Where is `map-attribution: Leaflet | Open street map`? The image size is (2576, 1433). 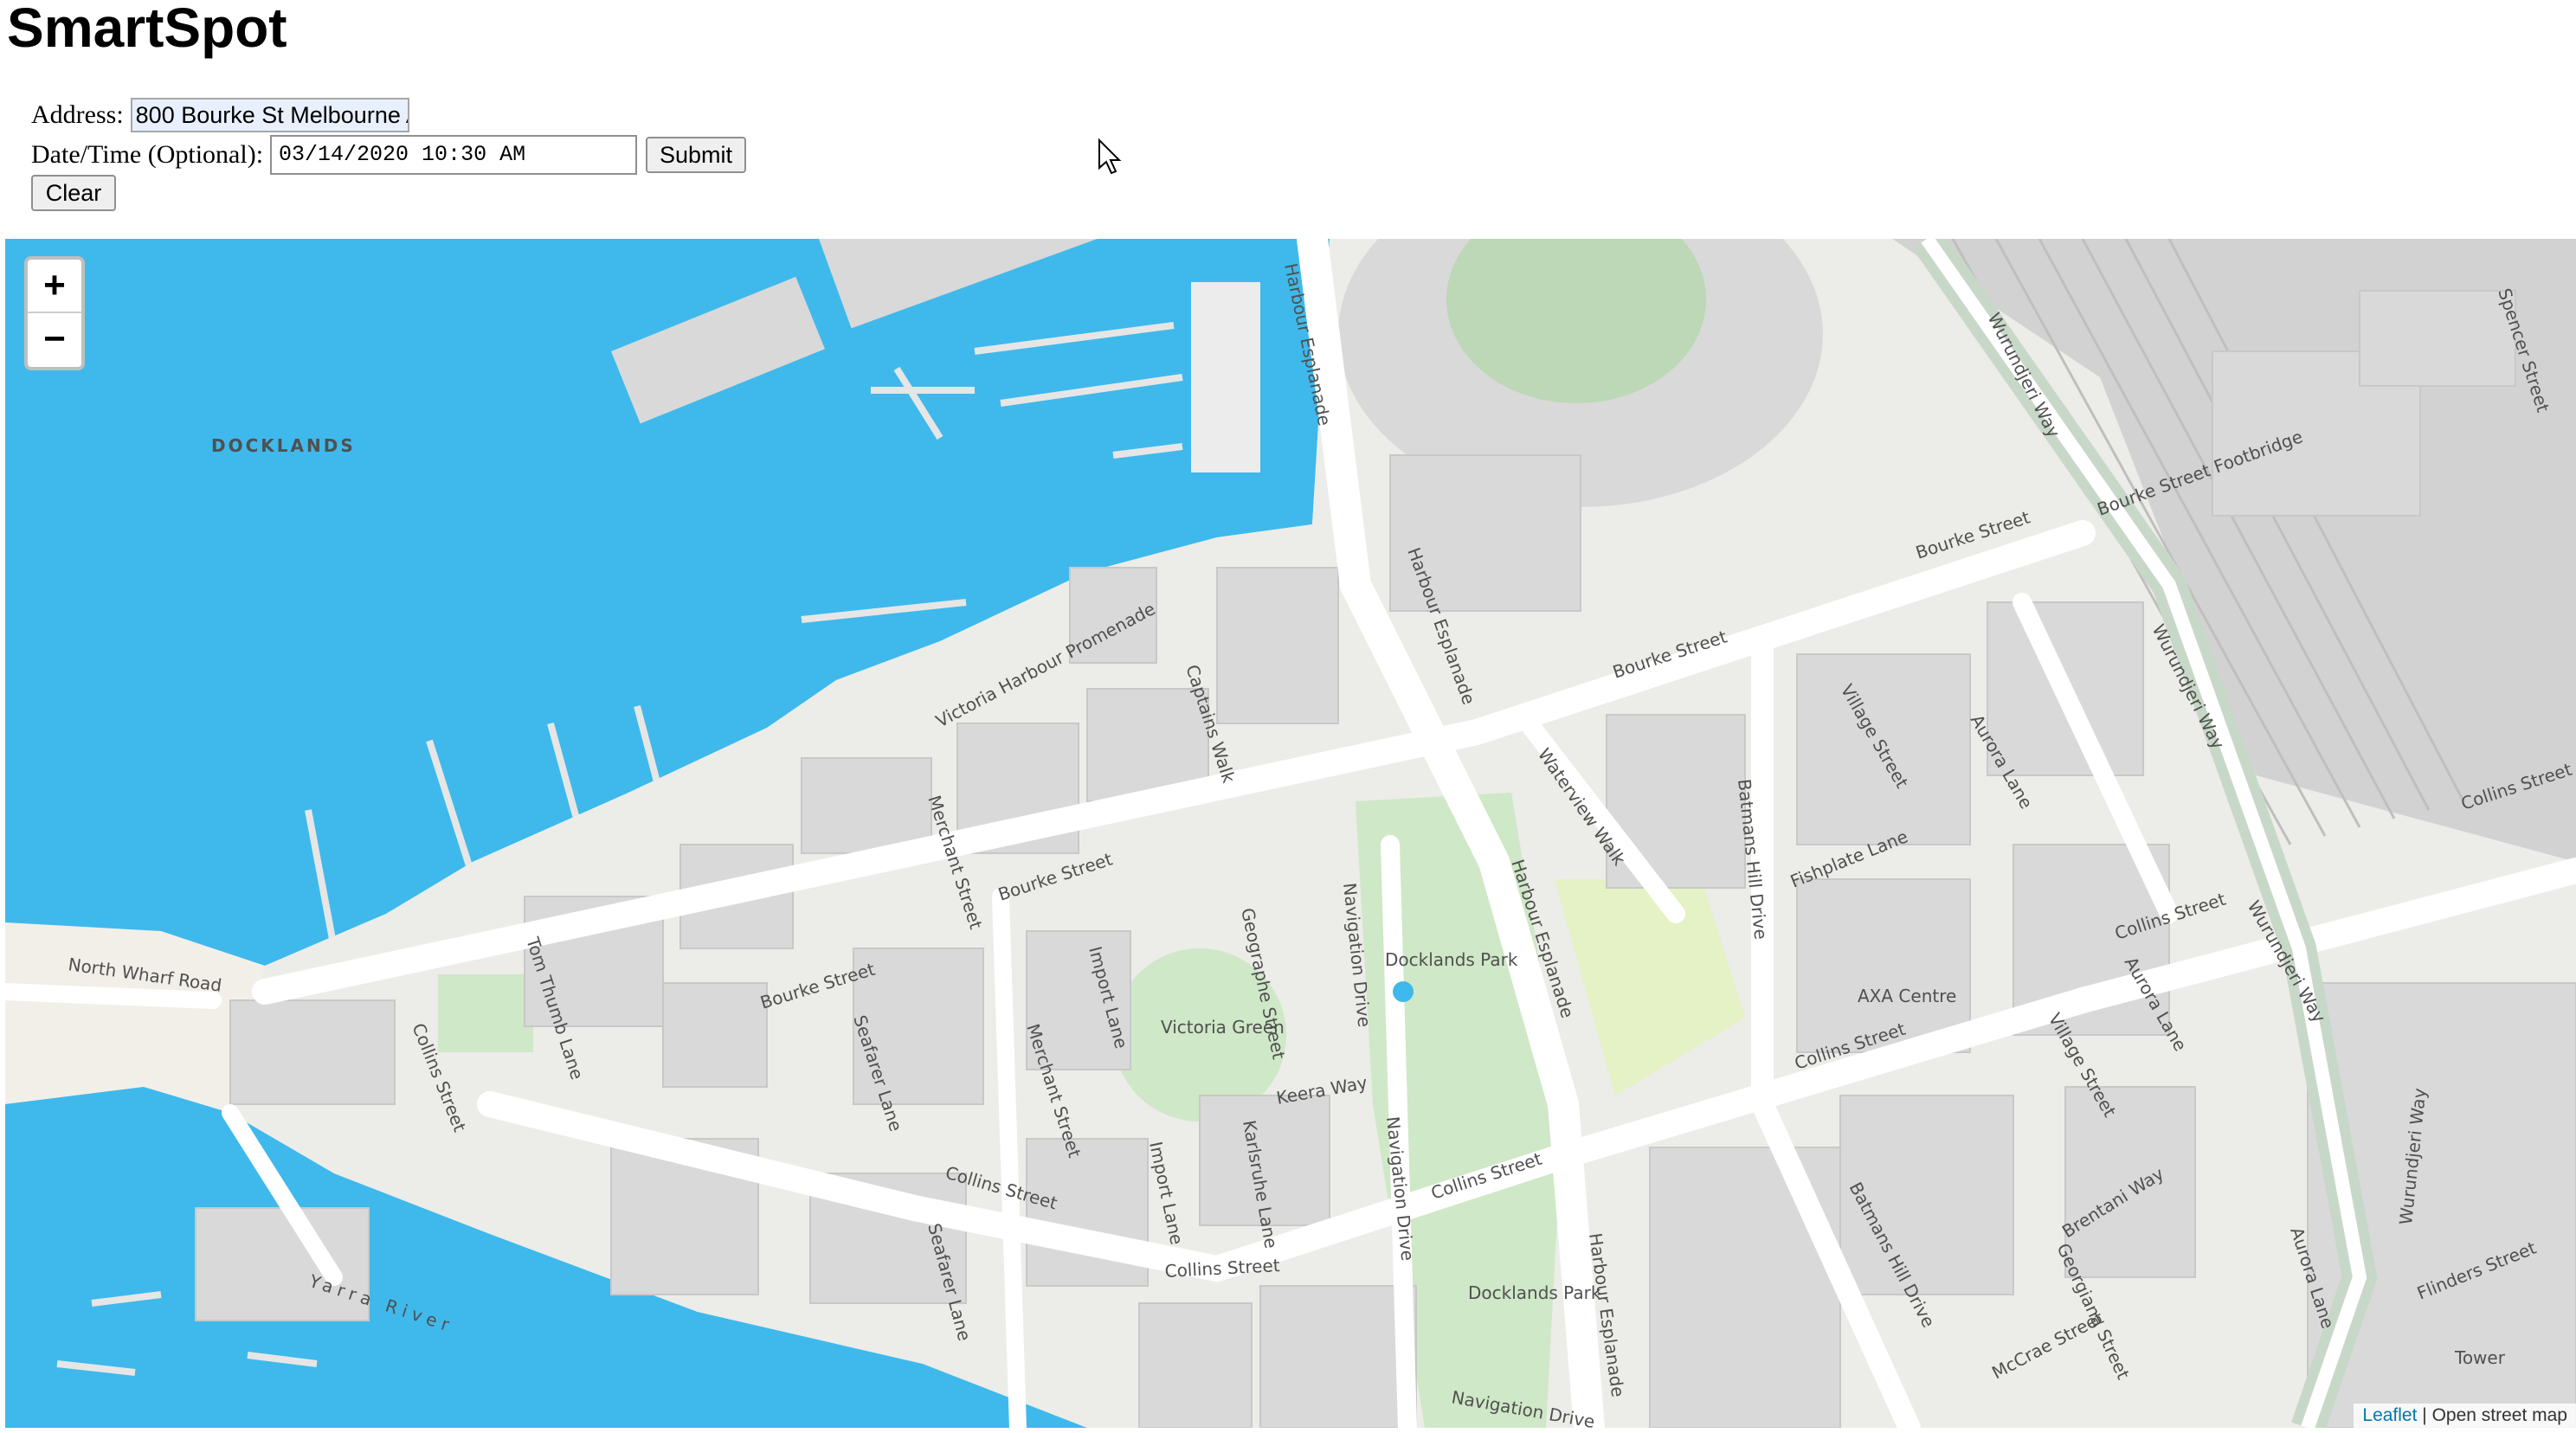
map-attribution: Leaflet | Open street map is located at coordinates (2465, 1416).